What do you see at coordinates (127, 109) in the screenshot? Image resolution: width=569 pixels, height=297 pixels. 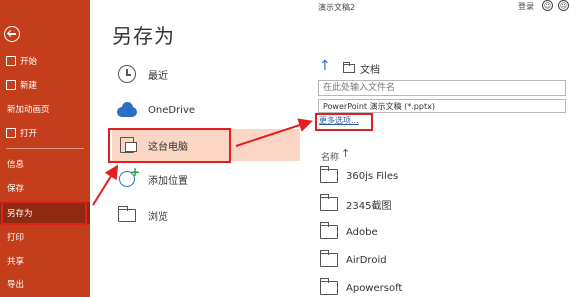 I see `onedrive-cloud-icon` at bounding box center [127, 109].